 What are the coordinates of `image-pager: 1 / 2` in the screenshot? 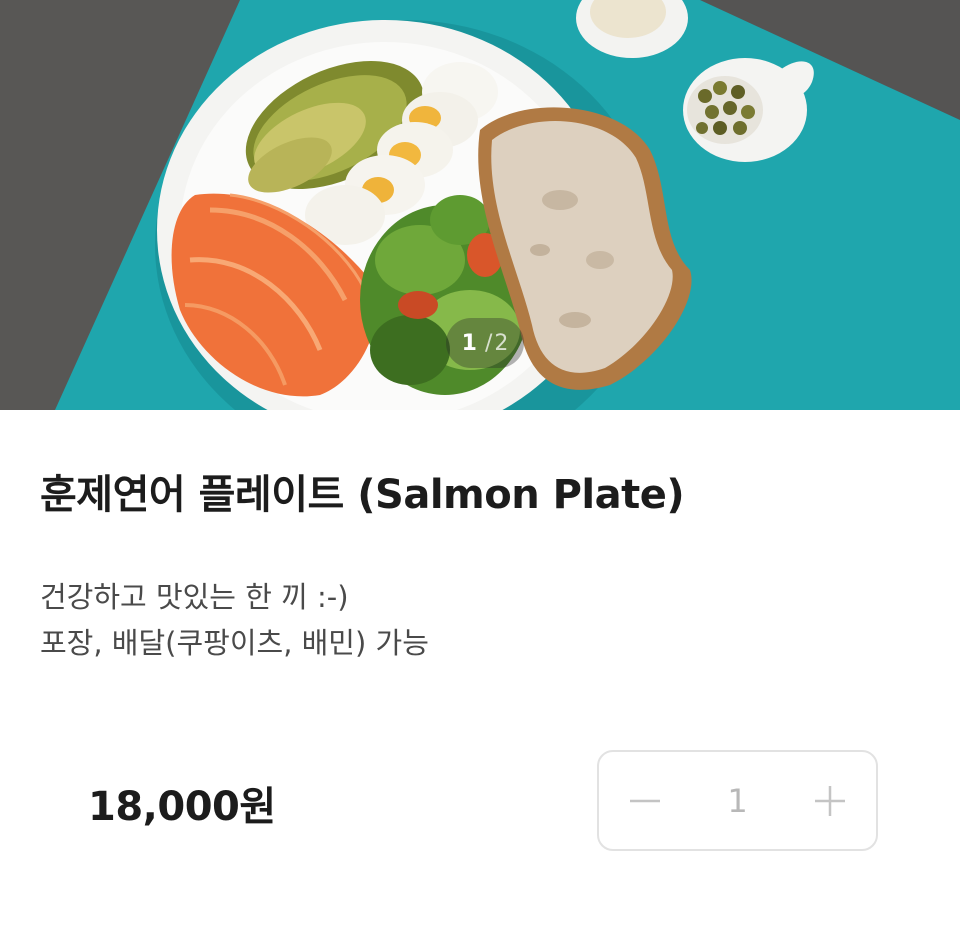 It's located at (485, 343).